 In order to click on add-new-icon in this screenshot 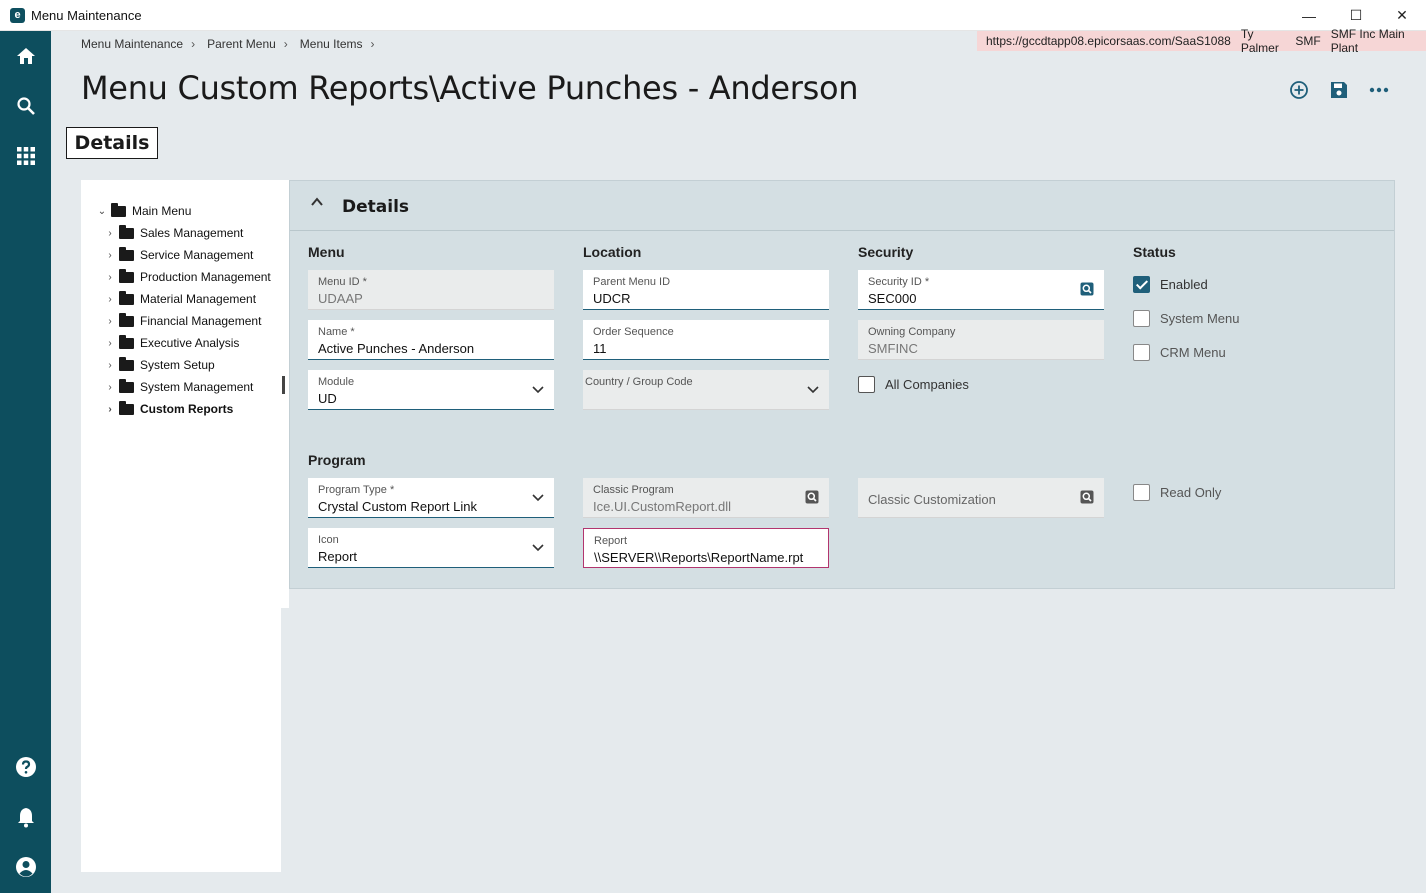, I will do `click(1299, 90)`.